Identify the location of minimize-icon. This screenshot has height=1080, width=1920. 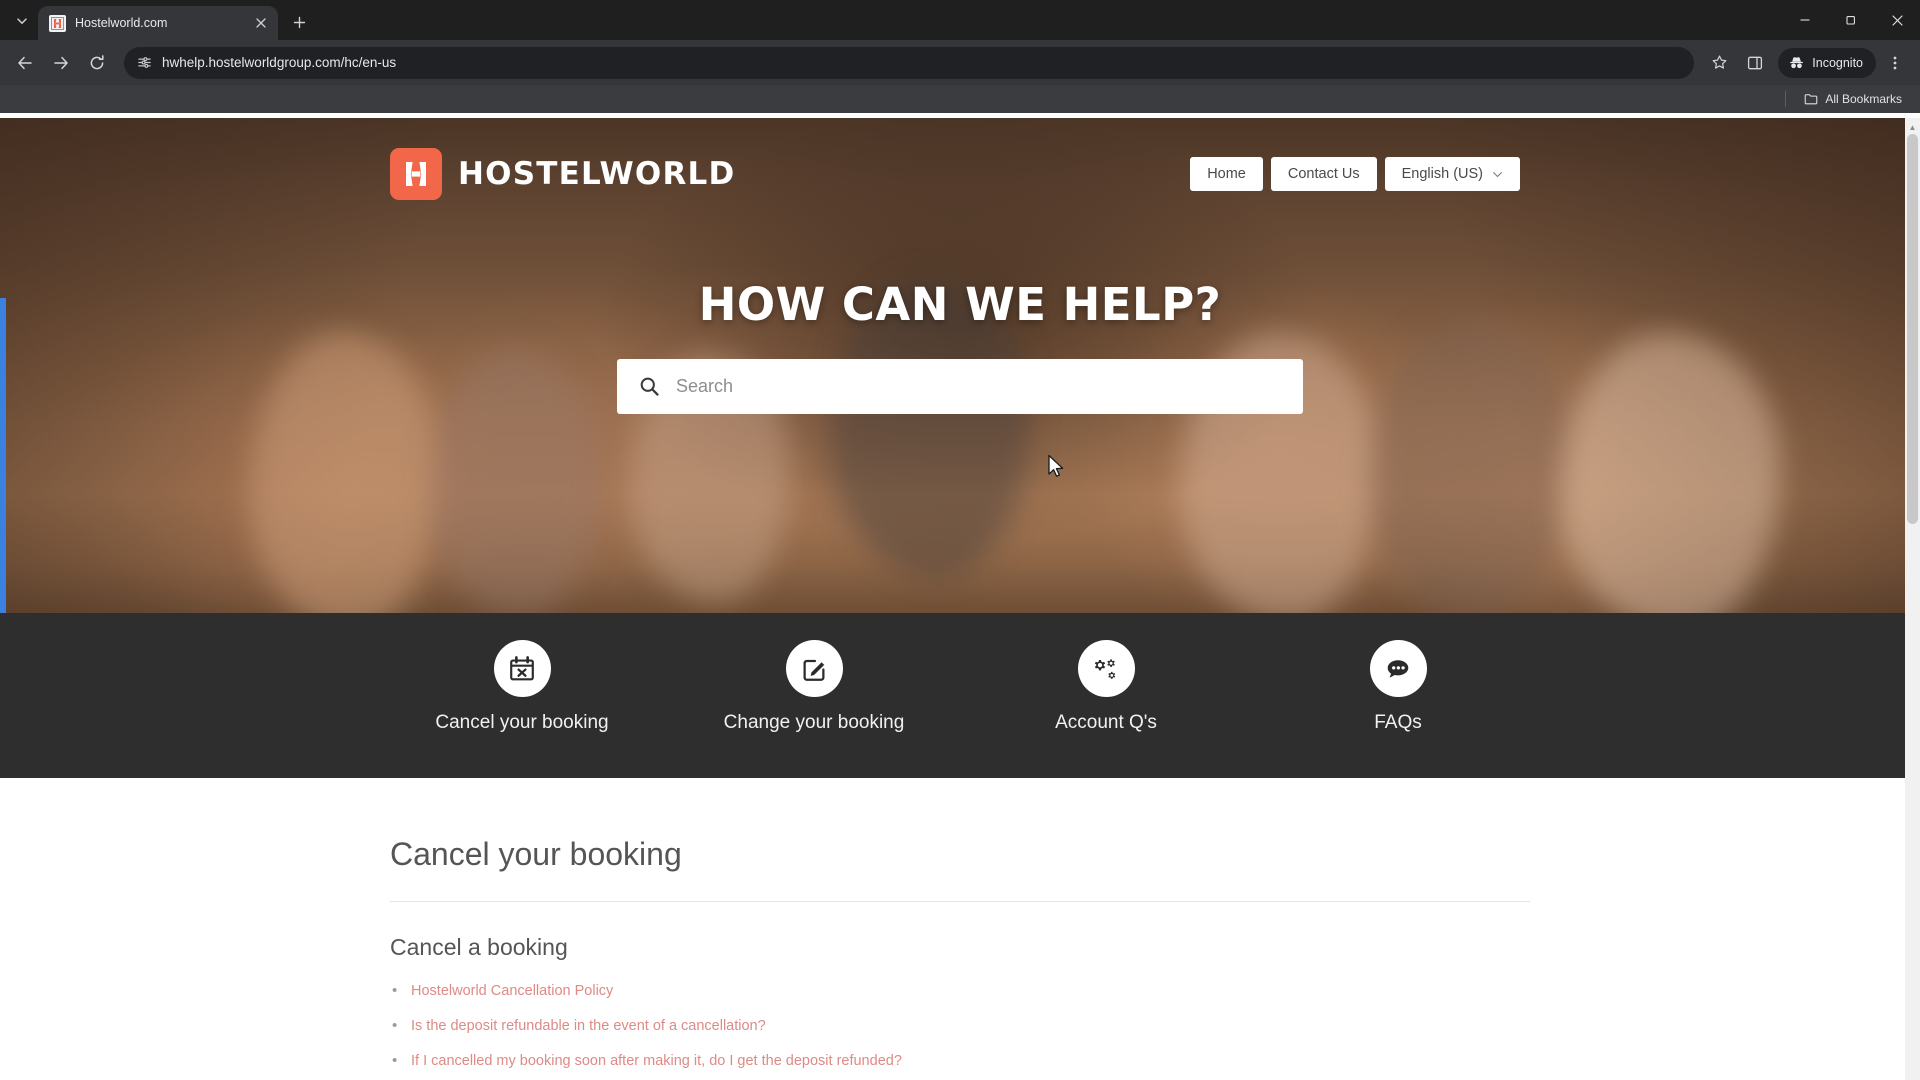
(1805, 20).